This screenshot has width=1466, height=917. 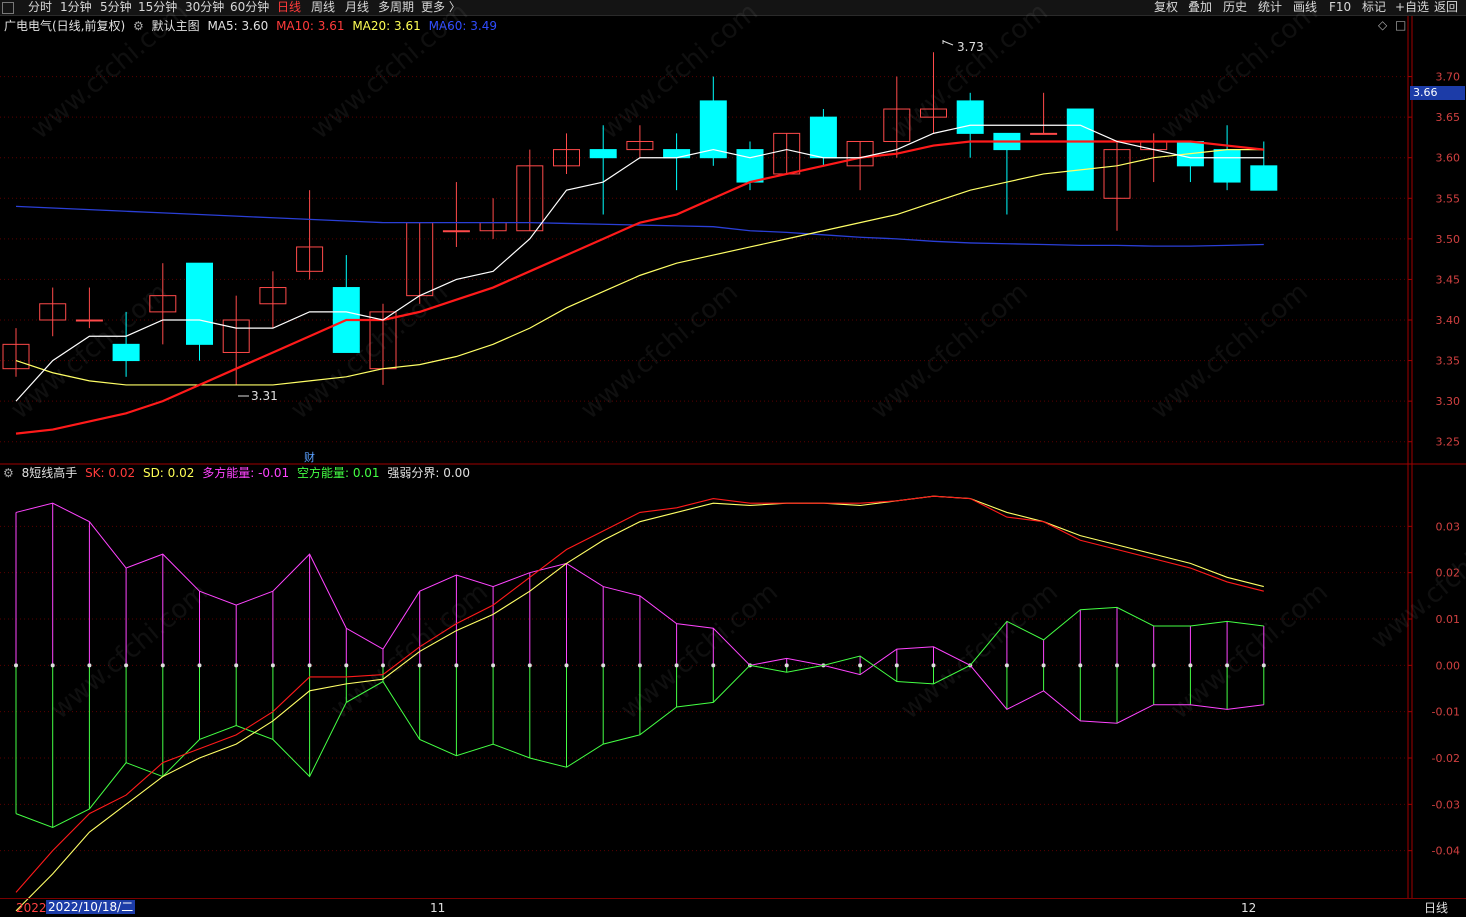 What do you see at coordinates (428, 473) in the screenshot?
I see `boundary-label: 强弱分界: 0.00` at bounding box center [428, 473].